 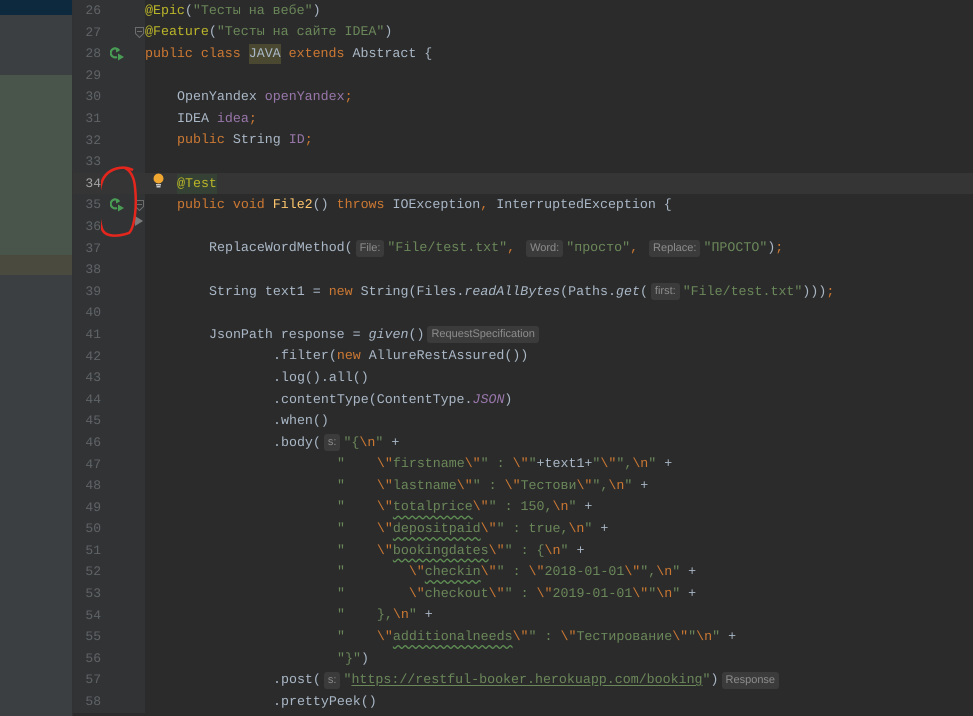 What do you see at coordinates (158, 180) in the screenshot?
I see `lightbulb-icon` at bounding box center [158, 180].